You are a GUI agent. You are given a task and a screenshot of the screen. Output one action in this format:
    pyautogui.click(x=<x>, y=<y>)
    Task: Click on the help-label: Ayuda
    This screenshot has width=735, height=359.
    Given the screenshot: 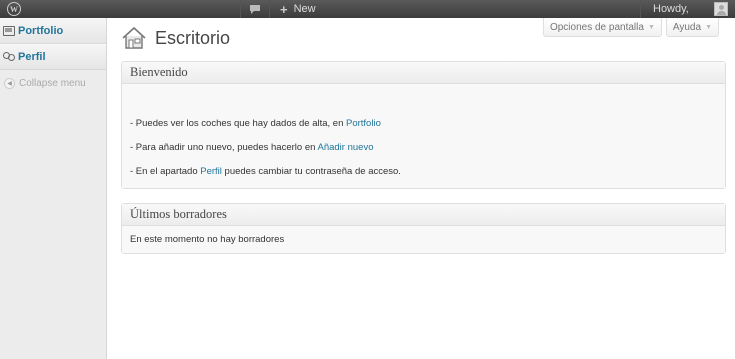 What is the action you would take?
    pyautogui.click(x=687, y=27)
    